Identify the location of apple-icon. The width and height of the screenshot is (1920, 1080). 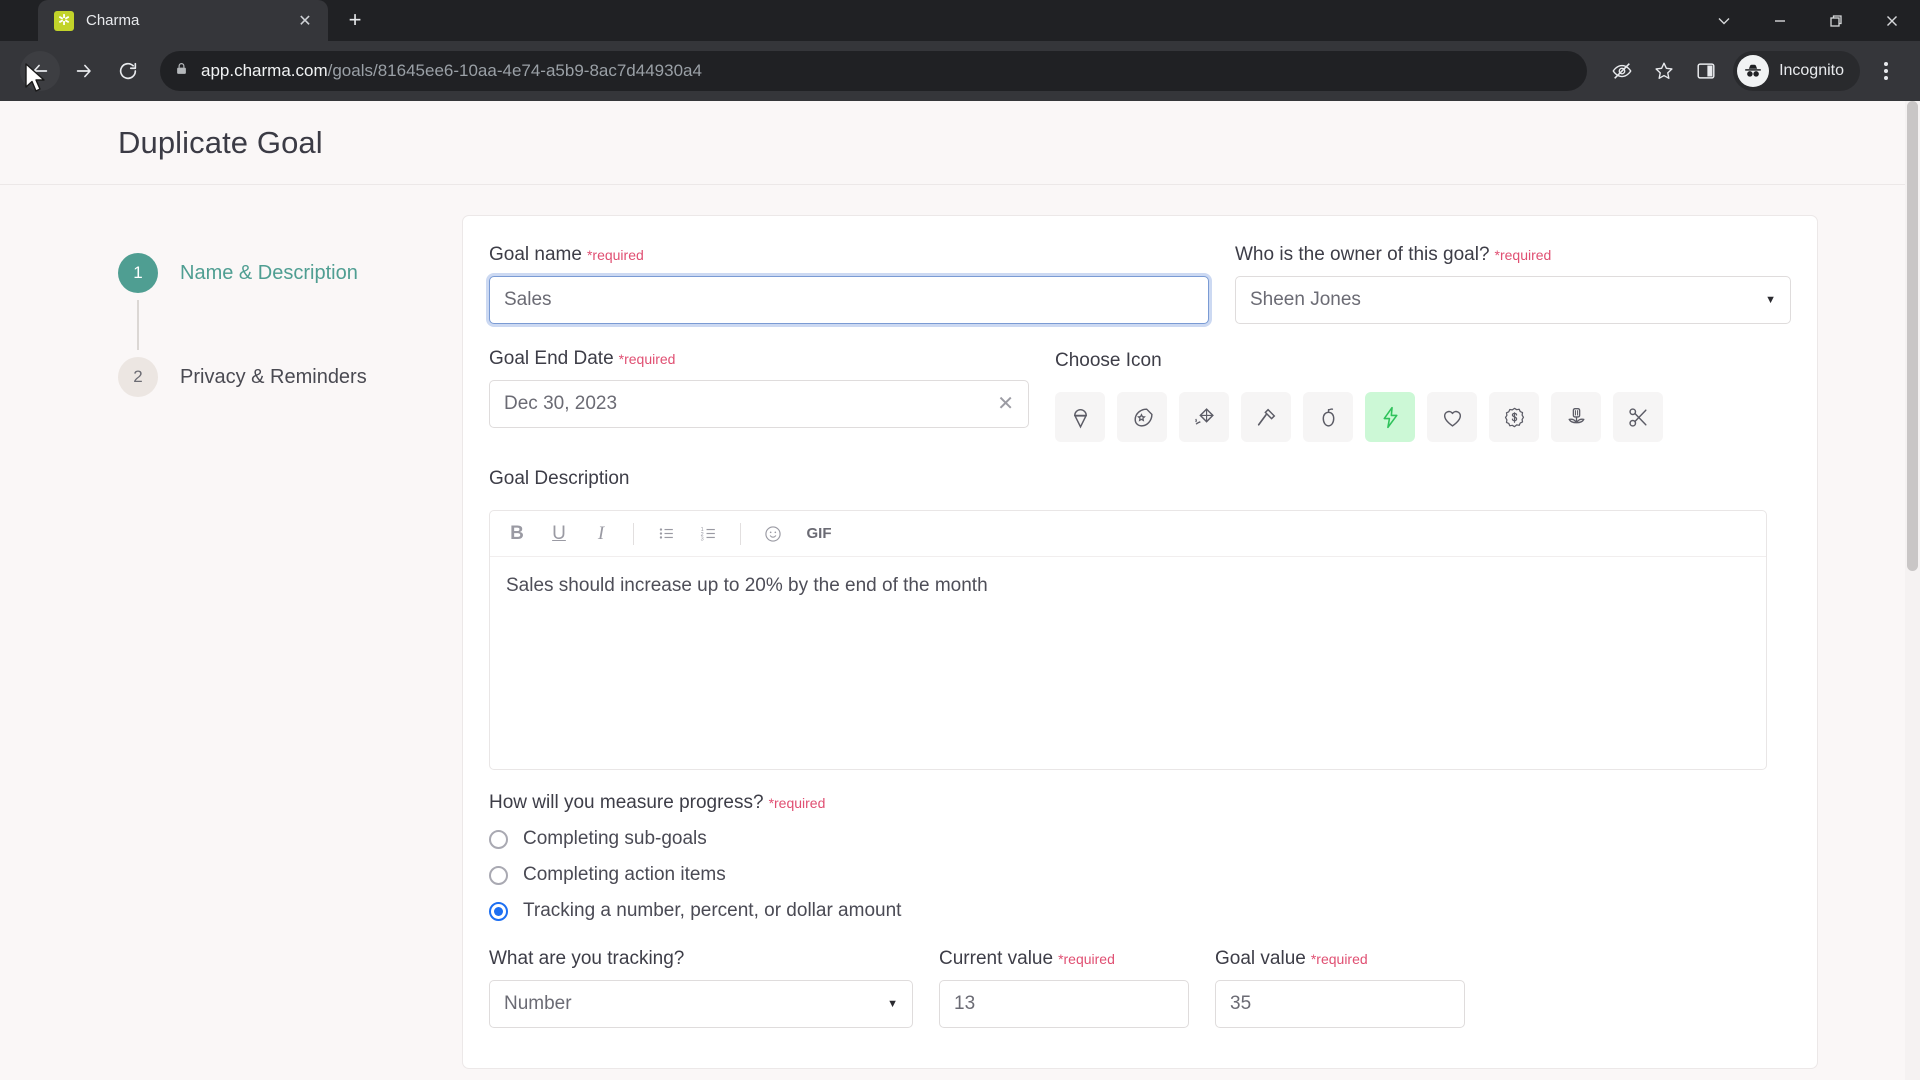
(1328, 417).